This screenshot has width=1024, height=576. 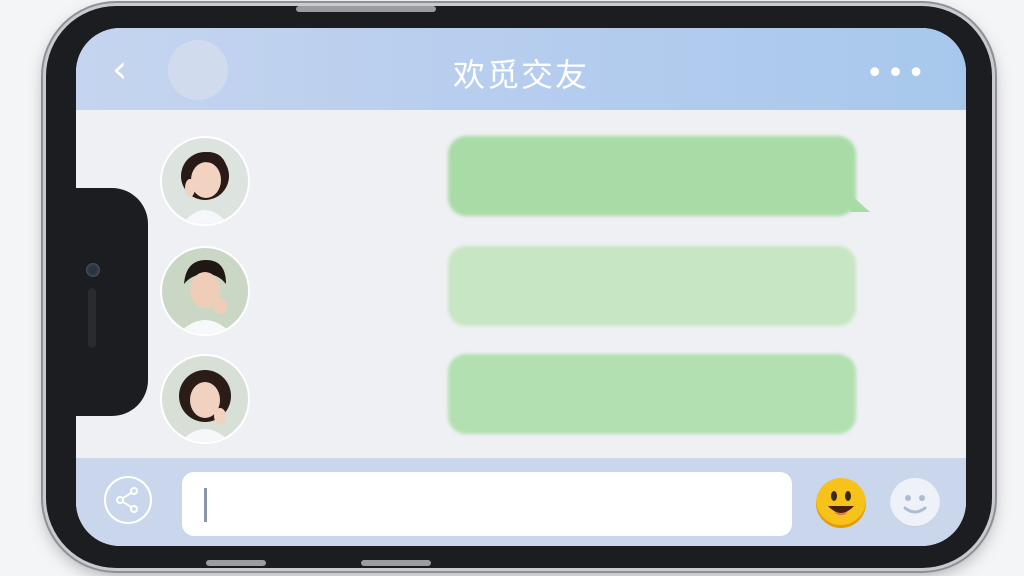 I want to click on input-bar, so click(x=521, y=502).